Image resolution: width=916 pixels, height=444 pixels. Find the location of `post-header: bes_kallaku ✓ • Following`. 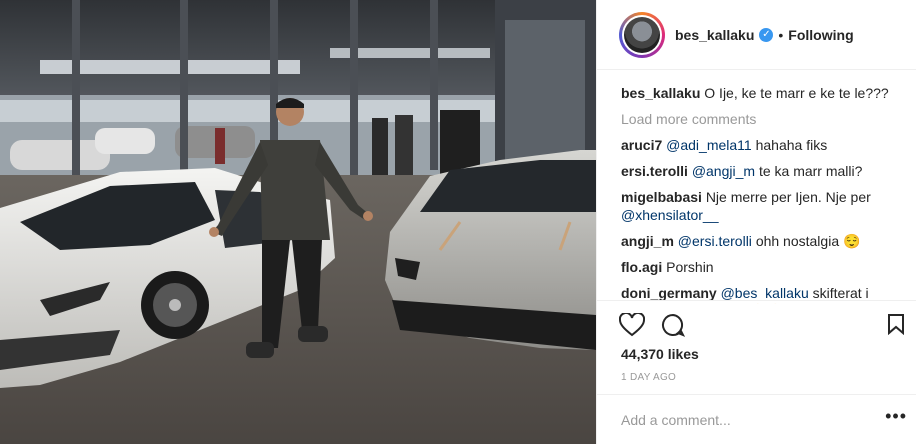

post-header: bes_kallaku ✓ • Following is located at coordinates (756, 35).